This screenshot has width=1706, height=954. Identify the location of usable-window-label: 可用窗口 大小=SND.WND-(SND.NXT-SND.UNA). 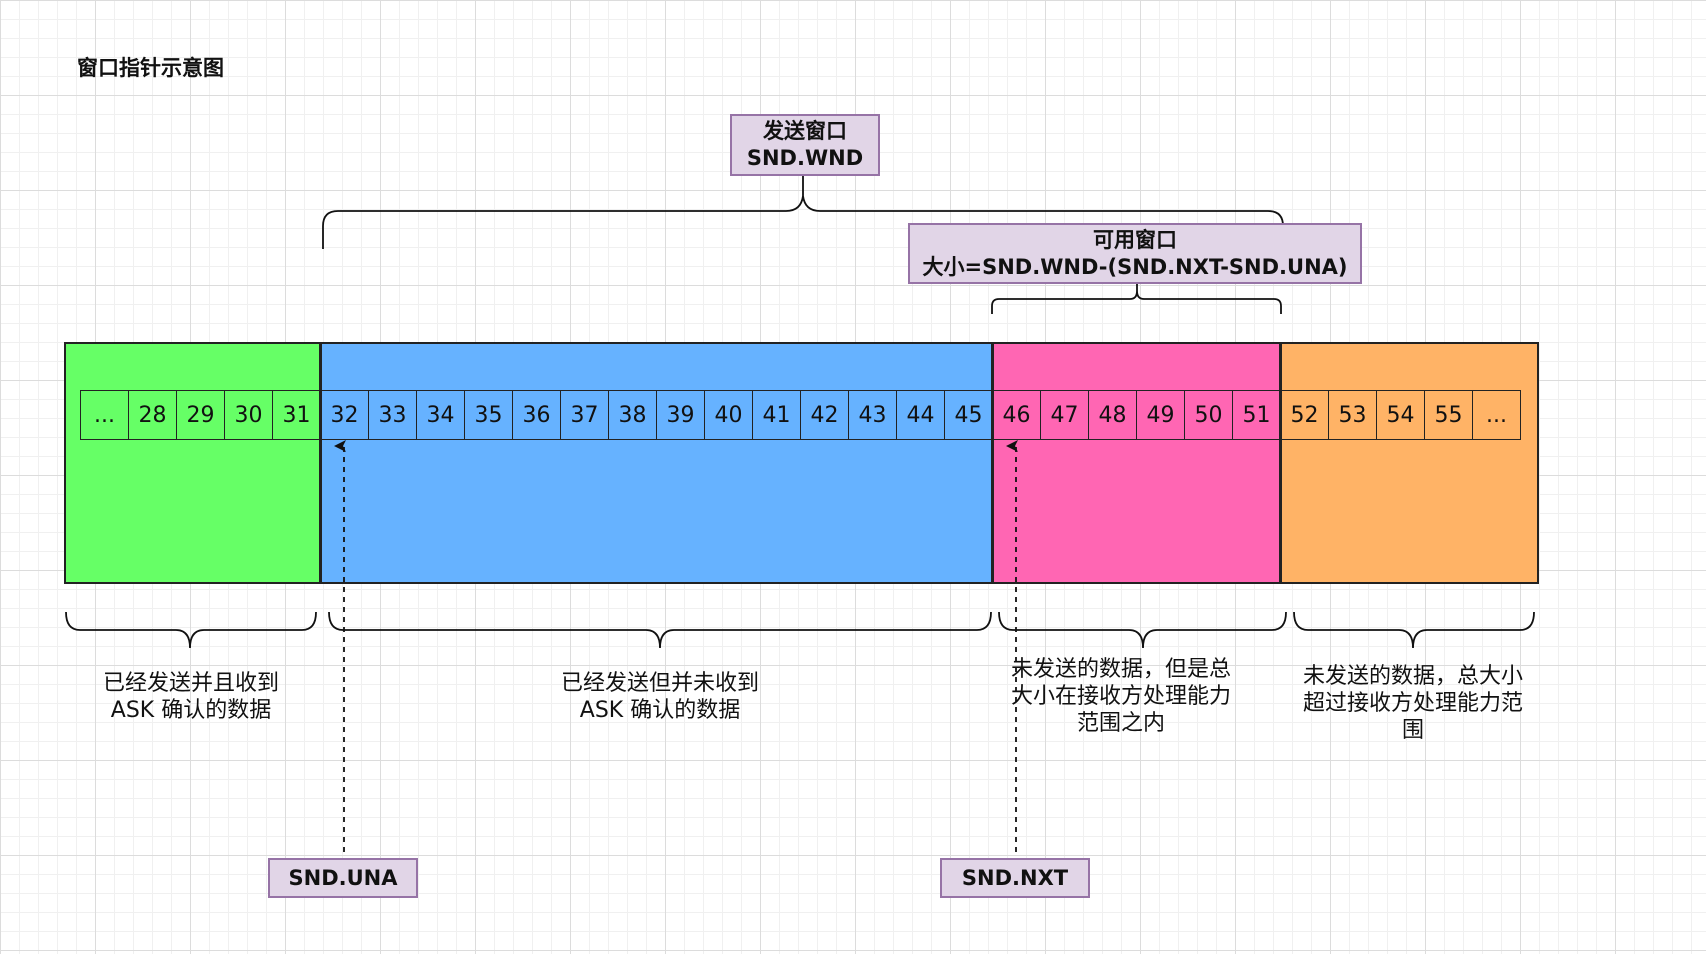
(1135, 253).